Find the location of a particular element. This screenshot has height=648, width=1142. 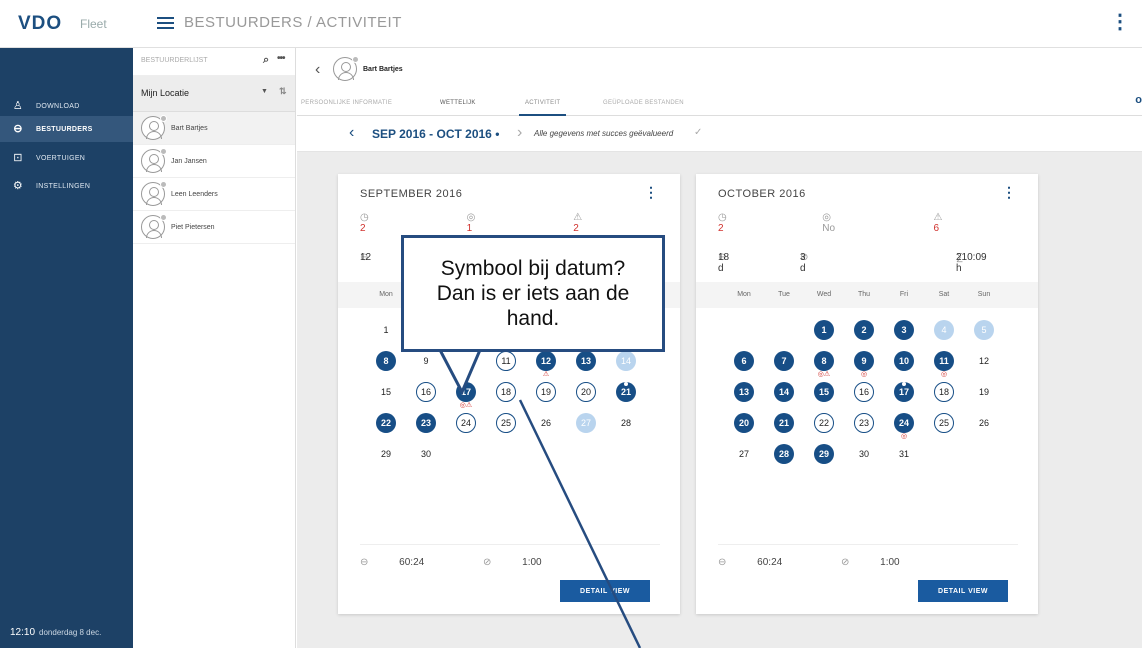

driver-row: Piet Pietersen is located at coordinates (214, 227).